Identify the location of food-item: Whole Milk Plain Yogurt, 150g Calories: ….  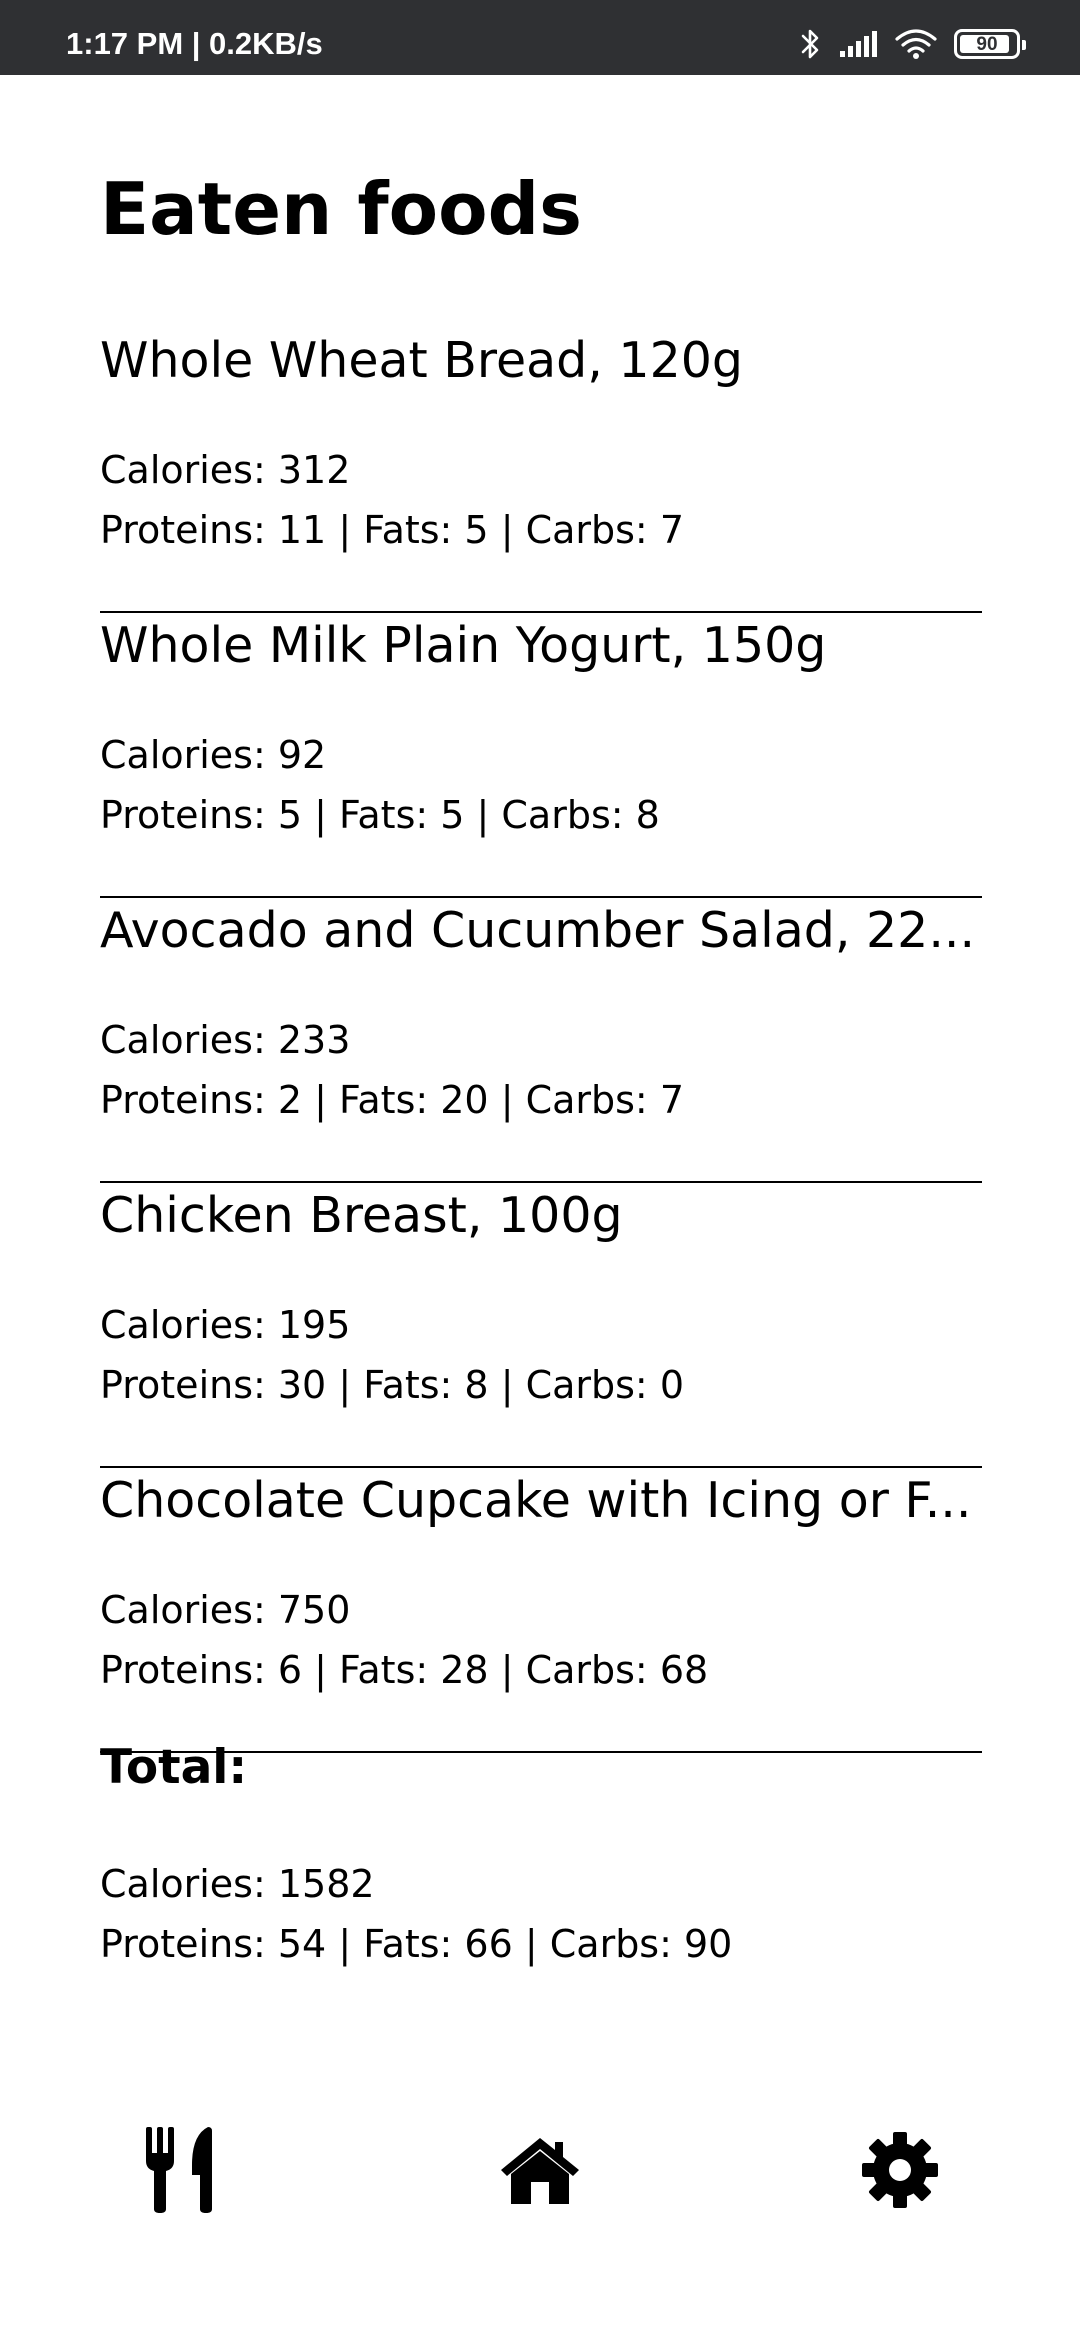
(541, 755).